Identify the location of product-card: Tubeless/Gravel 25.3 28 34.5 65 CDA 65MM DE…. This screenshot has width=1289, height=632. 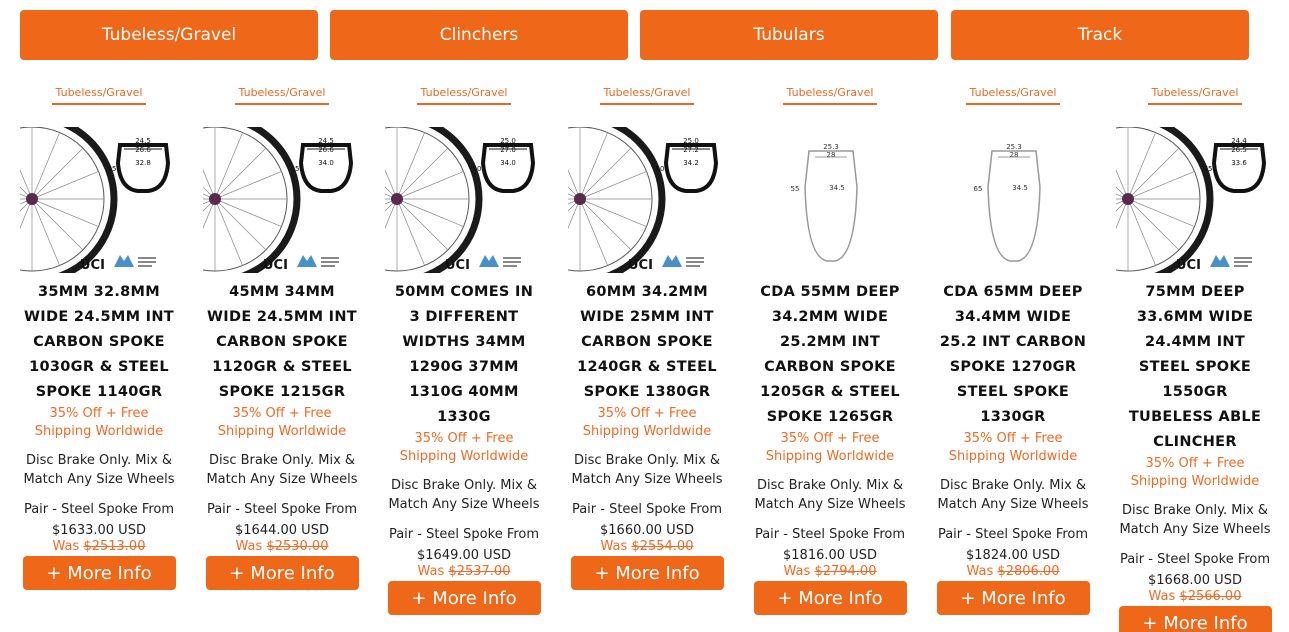
(1013, 346).